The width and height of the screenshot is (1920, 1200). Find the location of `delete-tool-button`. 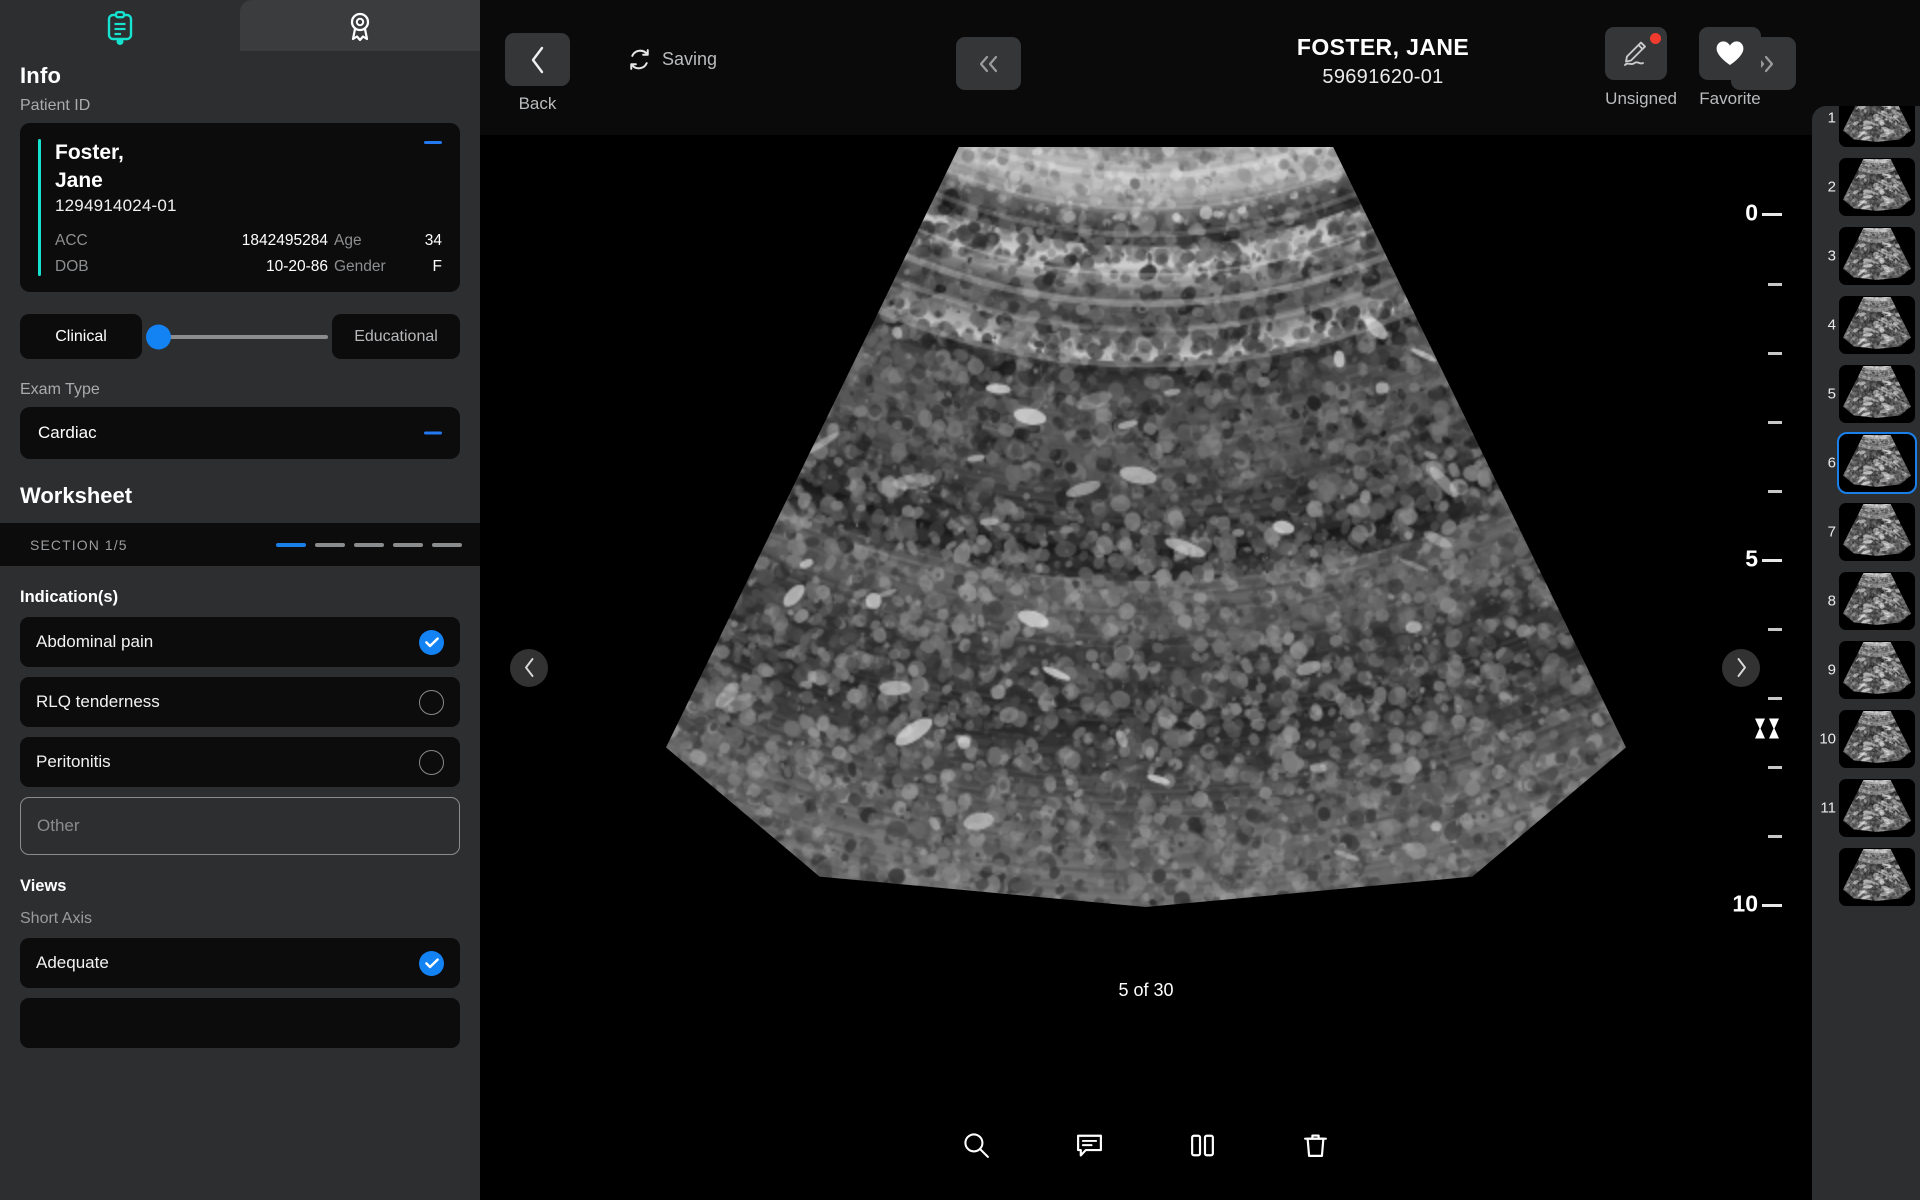

delete-tool-button is located at coordinates (1315, 1145).